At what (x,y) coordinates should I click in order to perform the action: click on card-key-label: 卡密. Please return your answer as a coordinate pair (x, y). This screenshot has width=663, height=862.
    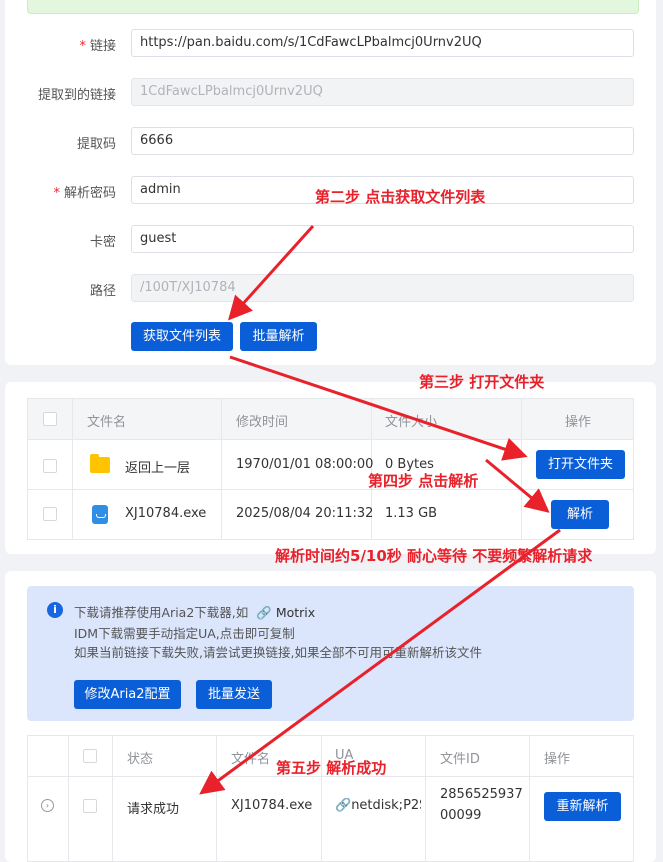
    Looking at the image, I should click on (102, 242).